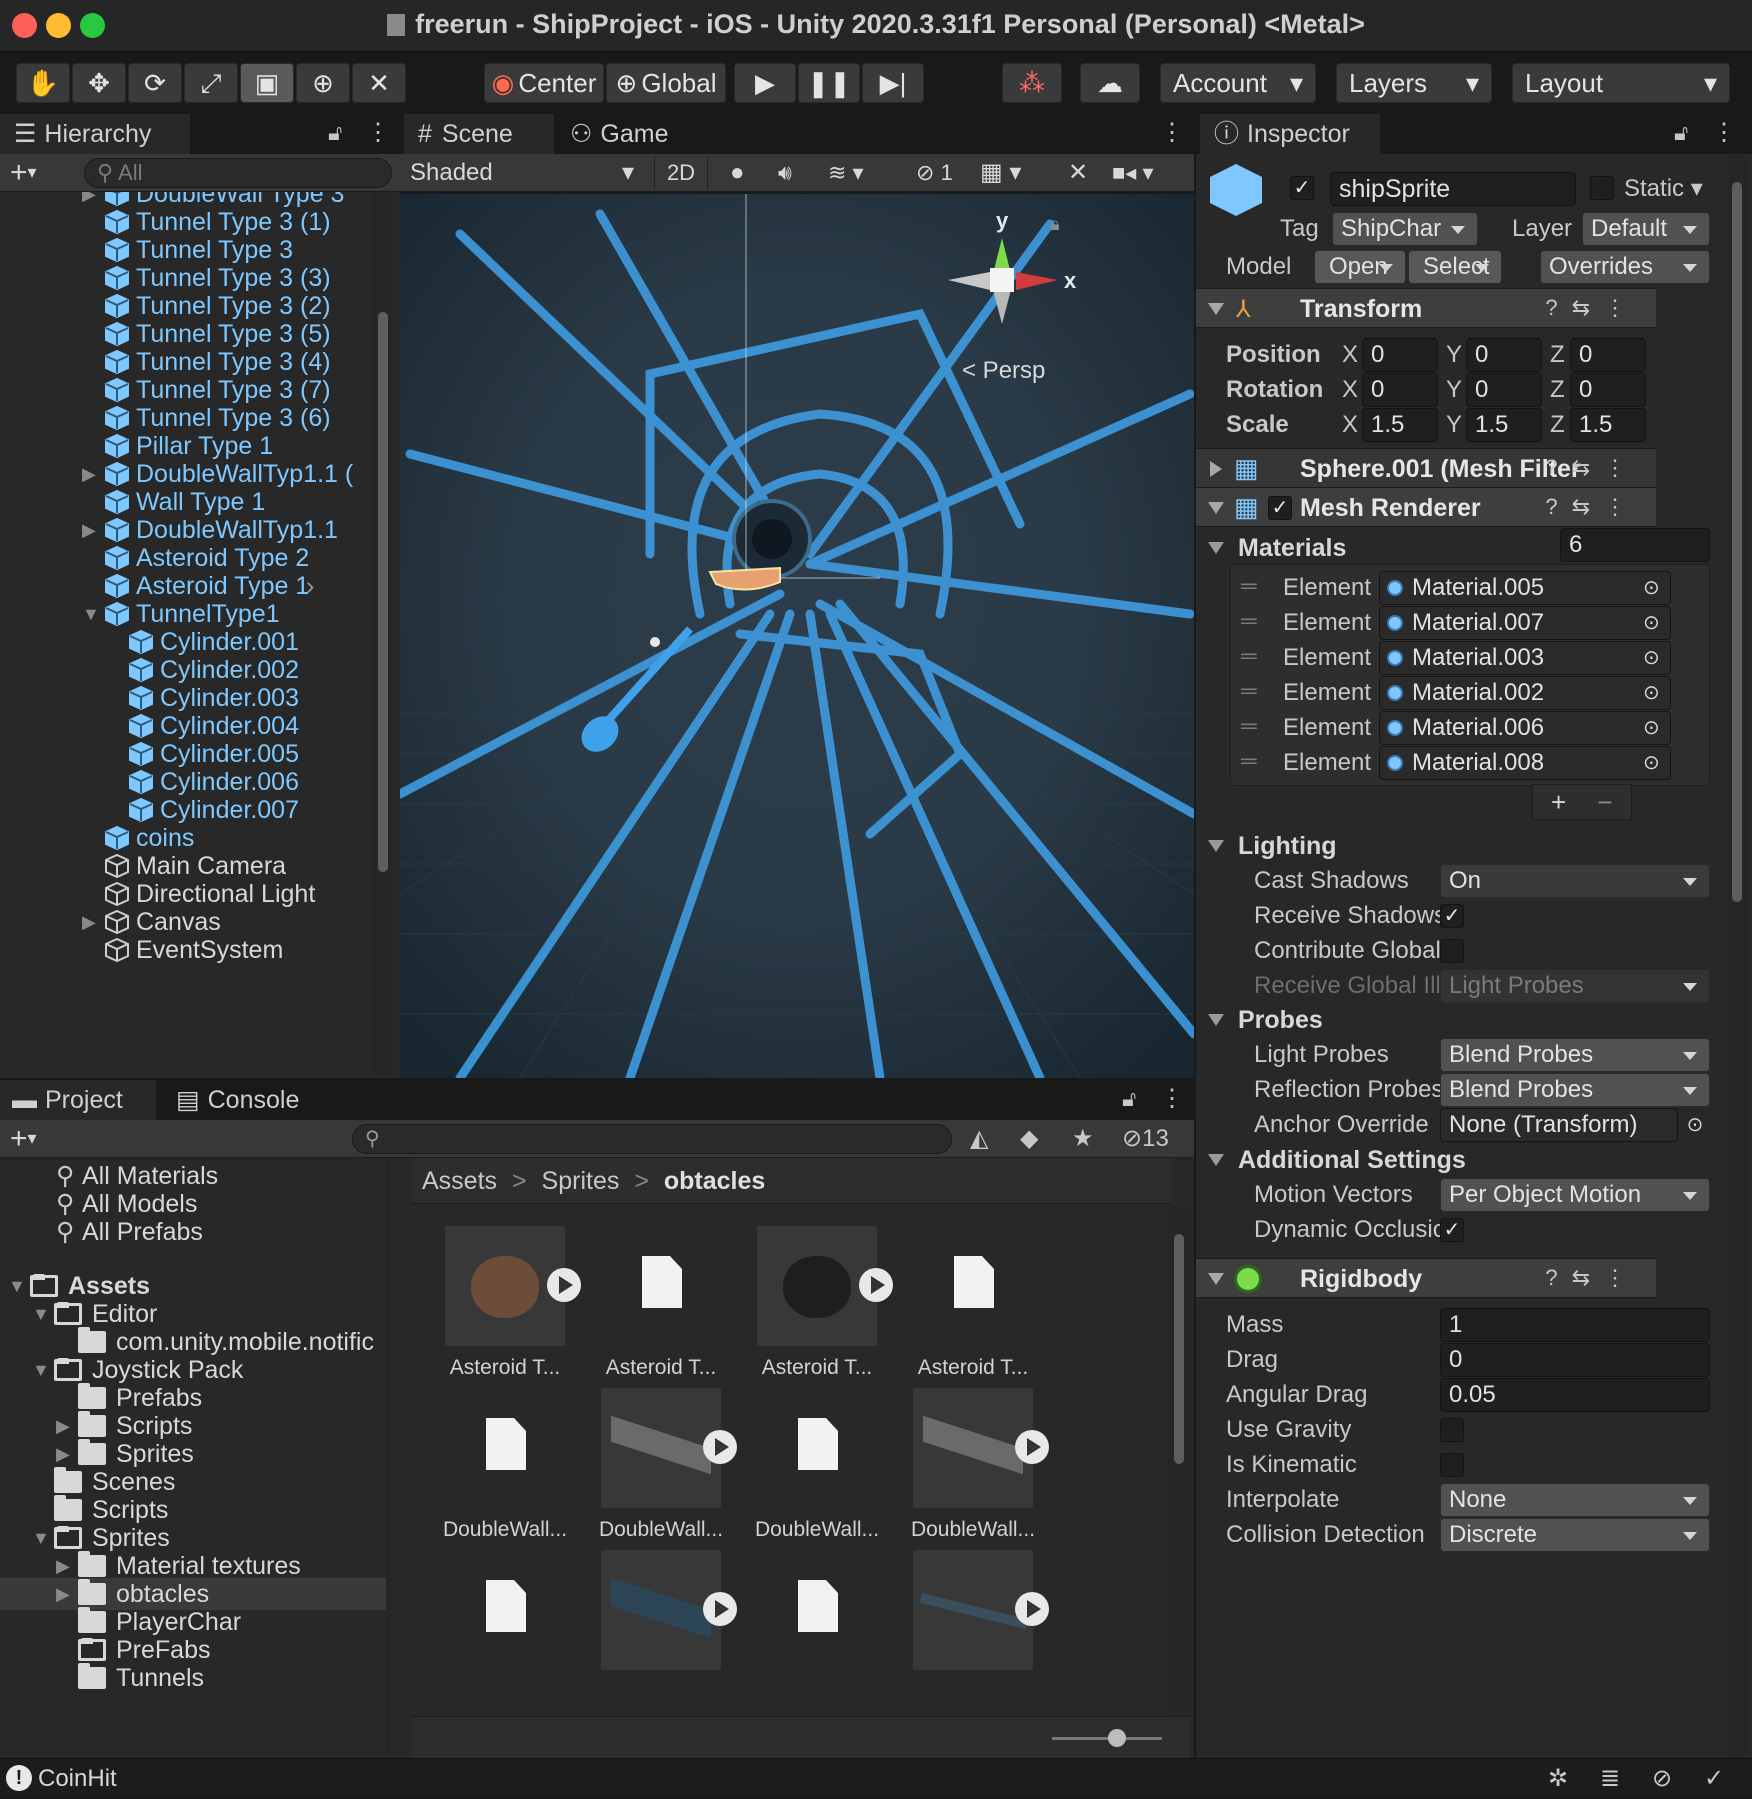 Image resolution: width=1752 pixels, height=1799 pixels. I want to click on debug-icon: ✲, so click(1558, 1779).